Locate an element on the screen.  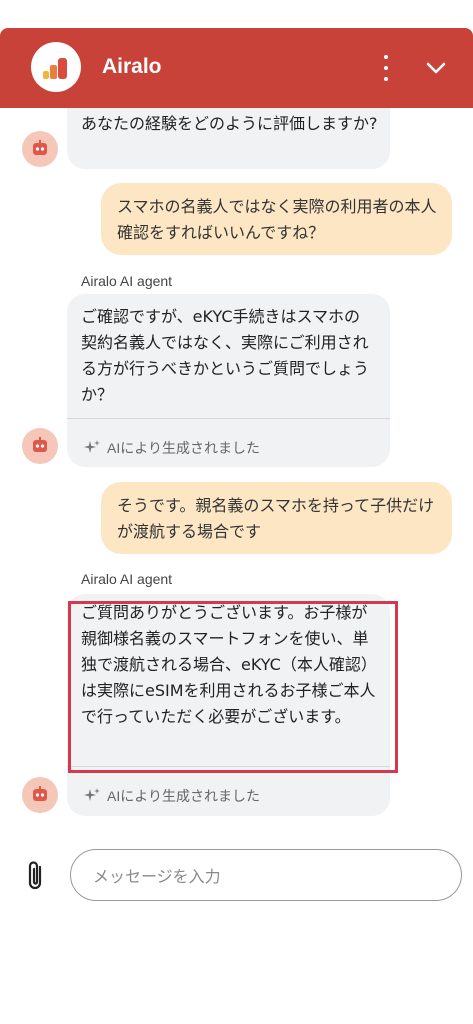
ai-generated-note: AIにより生成されました is located at coordinates (228, 440).